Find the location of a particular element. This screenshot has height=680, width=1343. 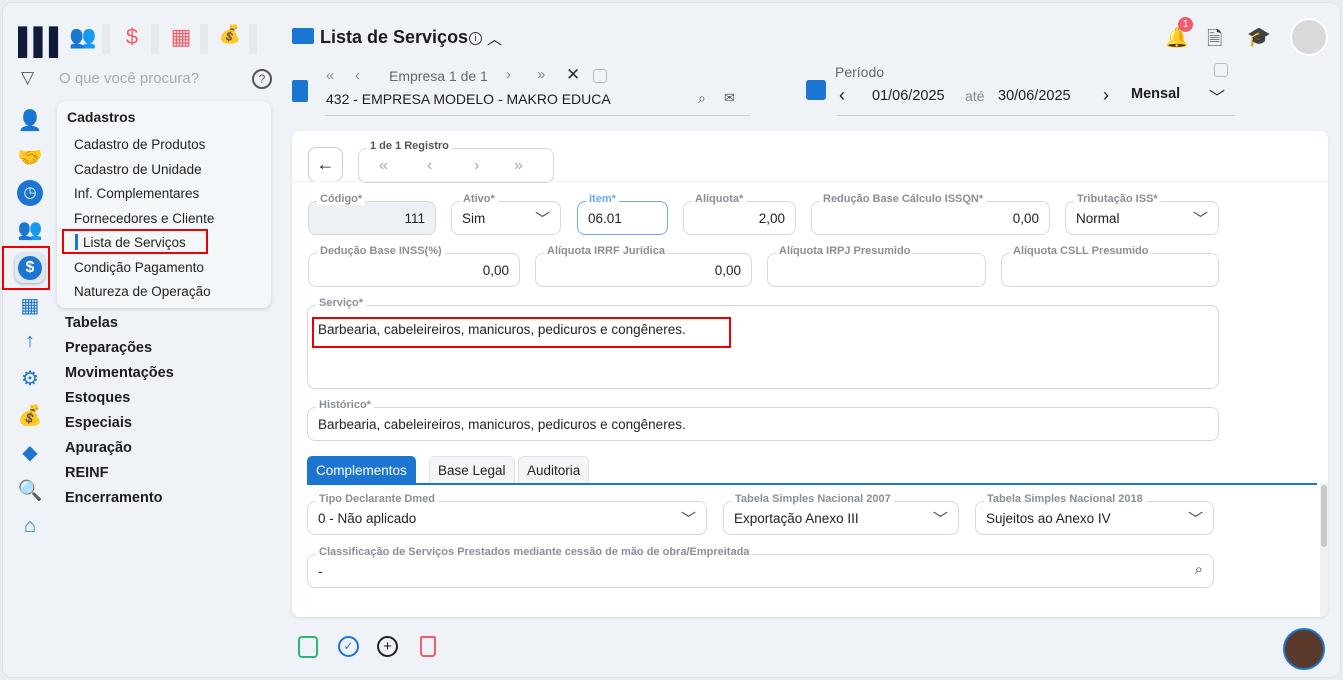

chevron-up-icon: ︿ is located at coordinates (494, 38).